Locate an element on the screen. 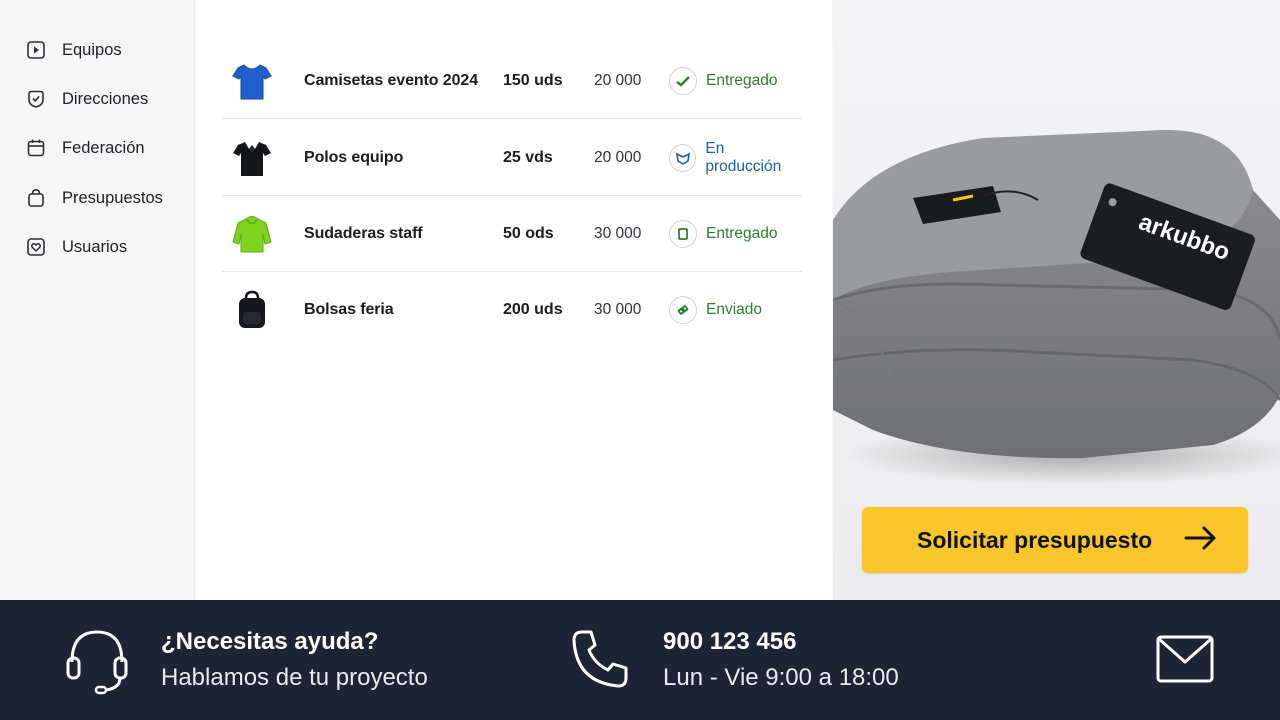  mail-icon is located at coordinates (1185, 659).